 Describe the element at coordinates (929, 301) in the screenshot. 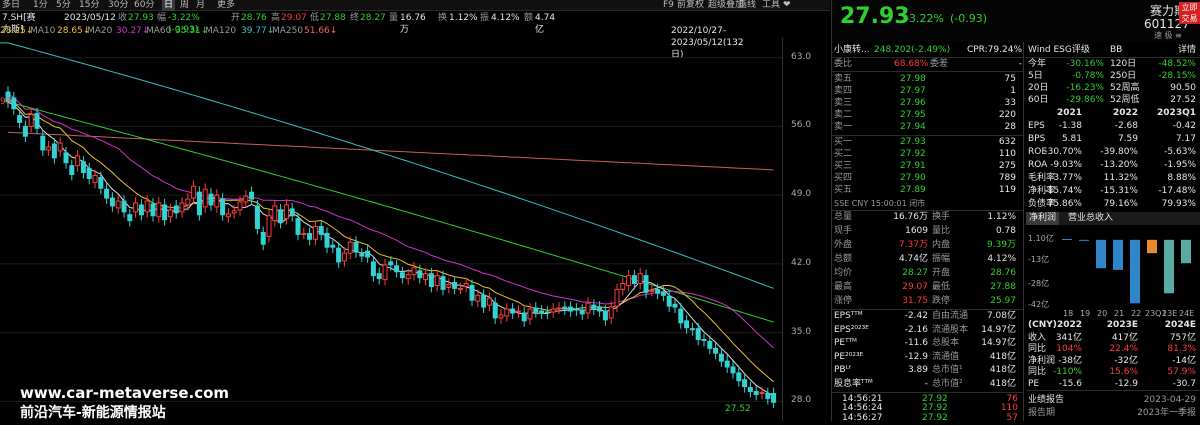

I see `stat-row: 涨停 31.75 跌停 25.97` at that location.